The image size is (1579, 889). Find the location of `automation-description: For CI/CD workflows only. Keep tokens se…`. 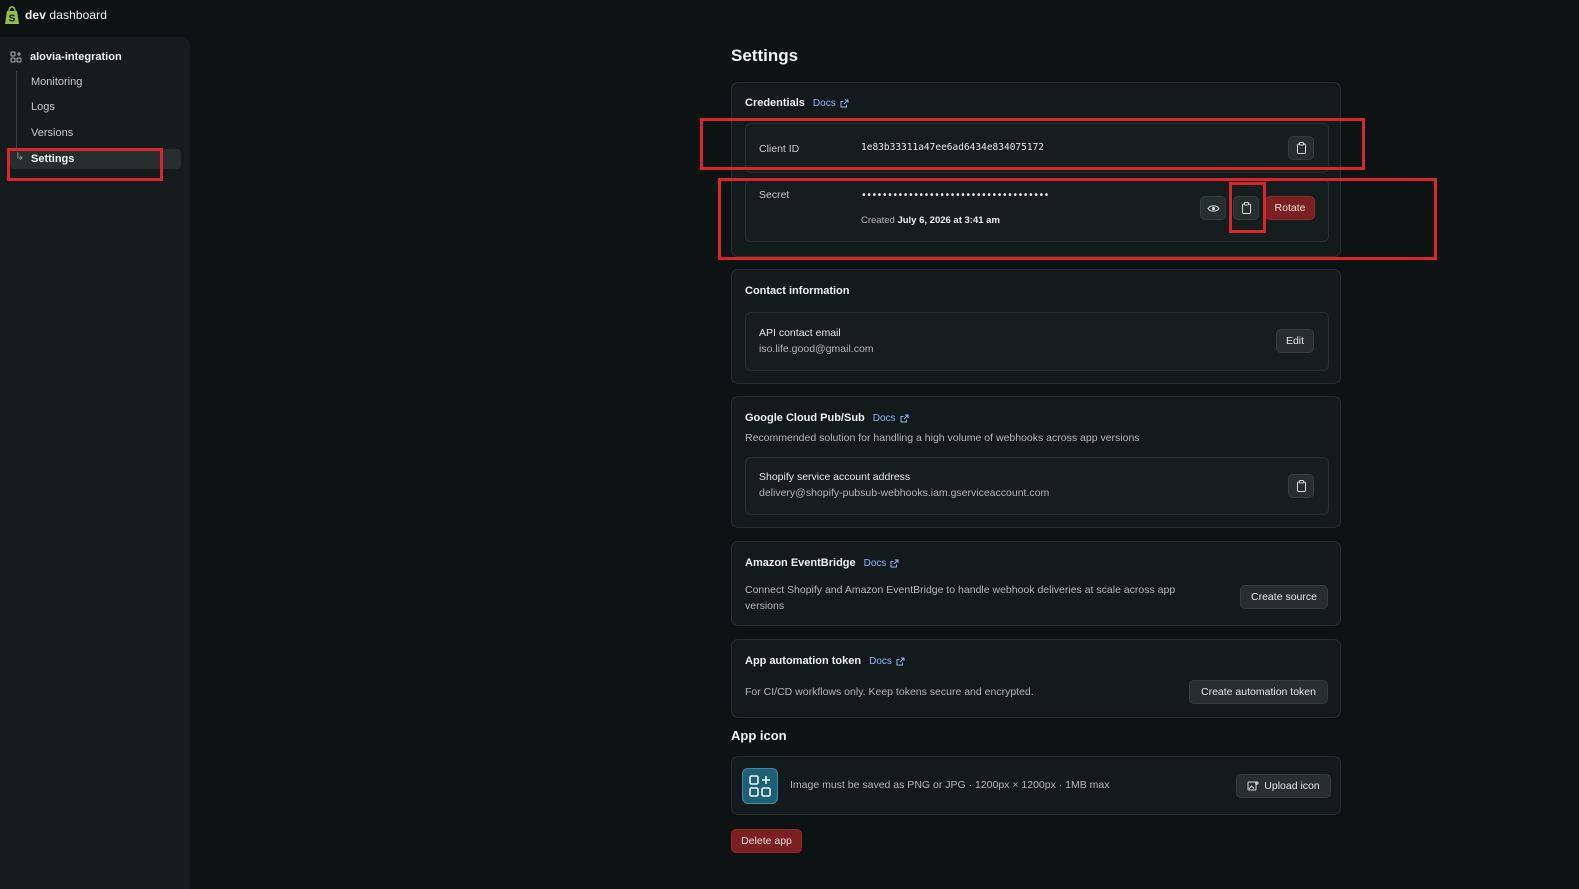

automation-description: For CI/CD workflows only. Keep tokens se… is located at coordinates (889, 692).